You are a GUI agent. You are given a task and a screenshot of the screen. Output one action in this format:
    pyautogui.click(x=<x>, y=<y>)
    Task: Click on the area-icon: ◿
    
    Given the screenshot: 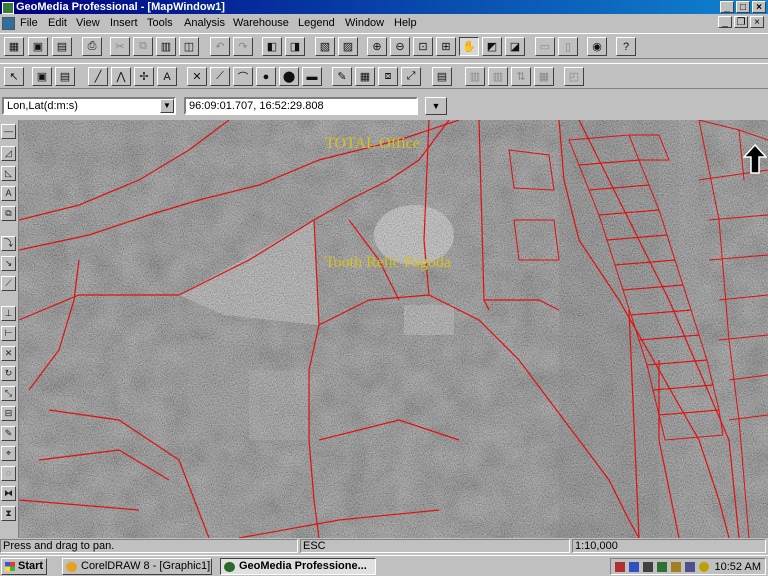 What is the action you would take?
    pyautogui.click(x=8, y=153)
    